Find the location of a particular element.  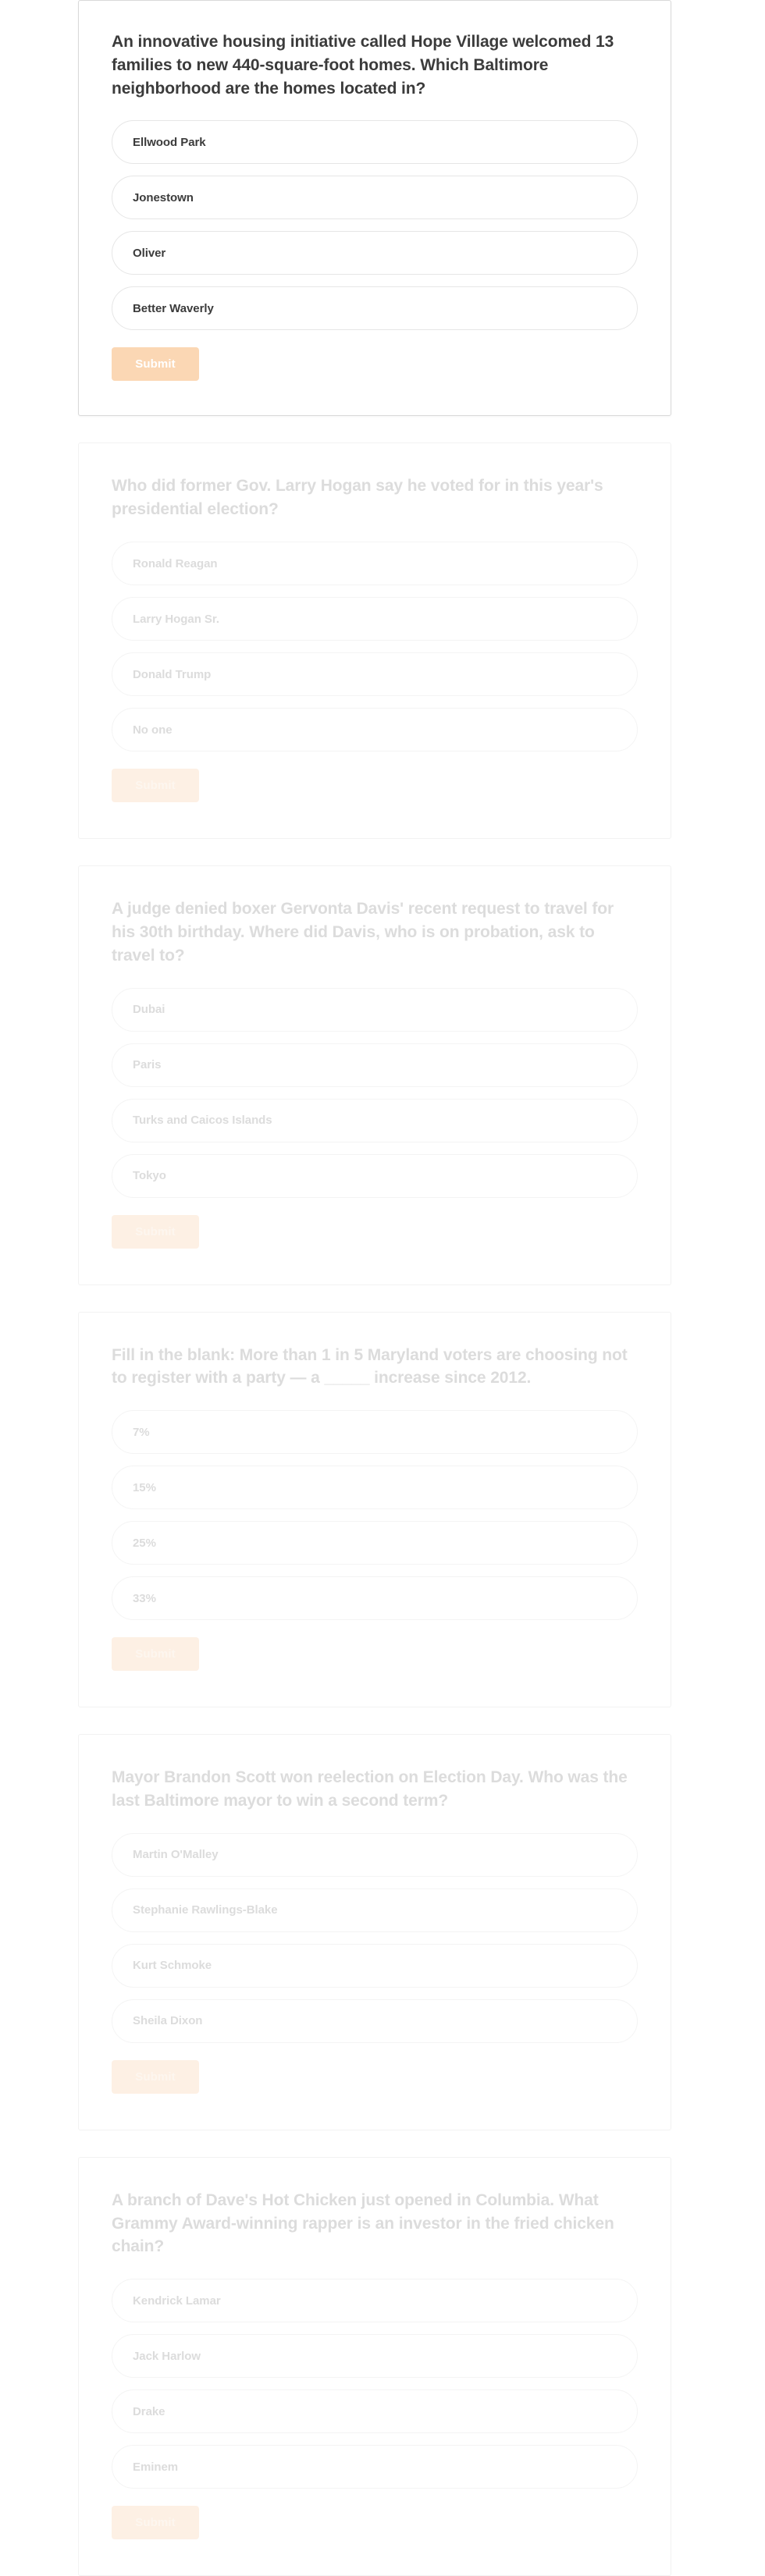

option-label: Better Waverly is located at coordinates (173, 308).